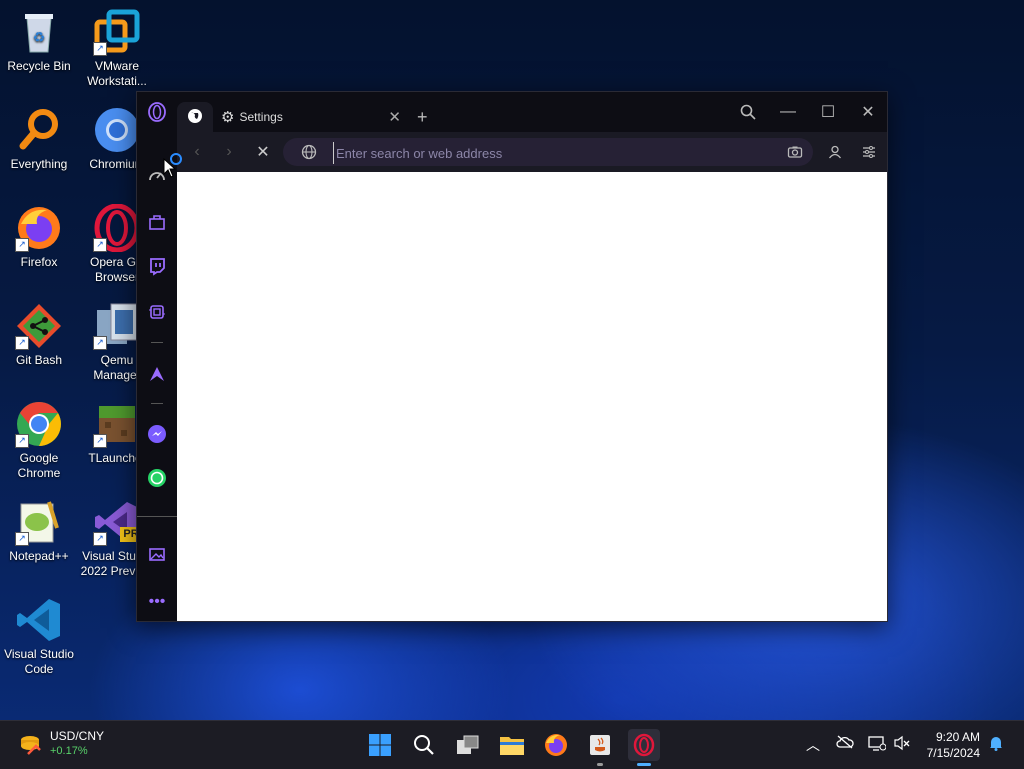  Describe the element at coordinates (39, 66) in the screenshot. I see `desktop-icon-label: Recycle Bin` at that location.